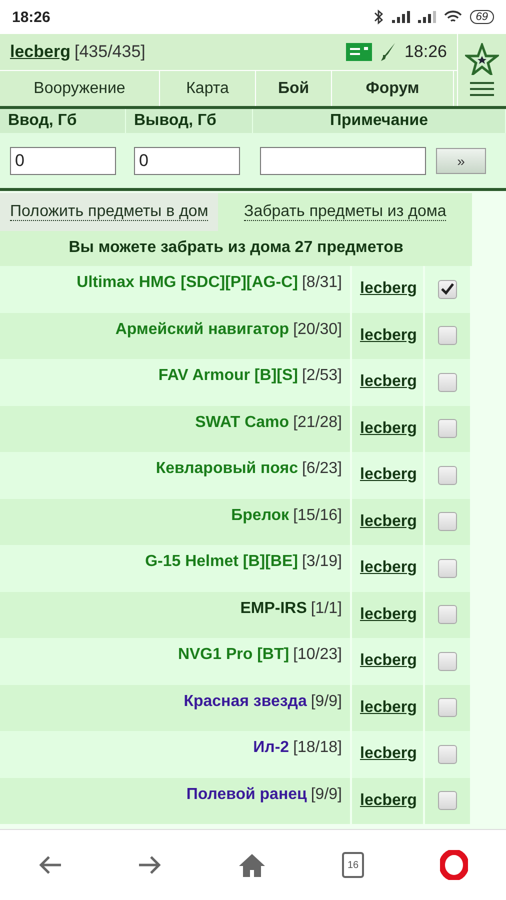 This screenshot has height=900, width=506. What do you see at coordinates (425, 52) in the screenshot?
I see `server-time: 18:26` at bounding box center [425, 52].